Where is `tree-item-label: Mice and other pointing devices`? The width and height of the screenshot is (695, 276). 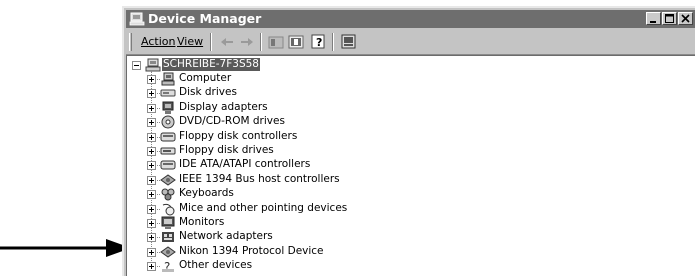 tree-item-label: Mice and other pointing devices is located at coordinates (263, 208).